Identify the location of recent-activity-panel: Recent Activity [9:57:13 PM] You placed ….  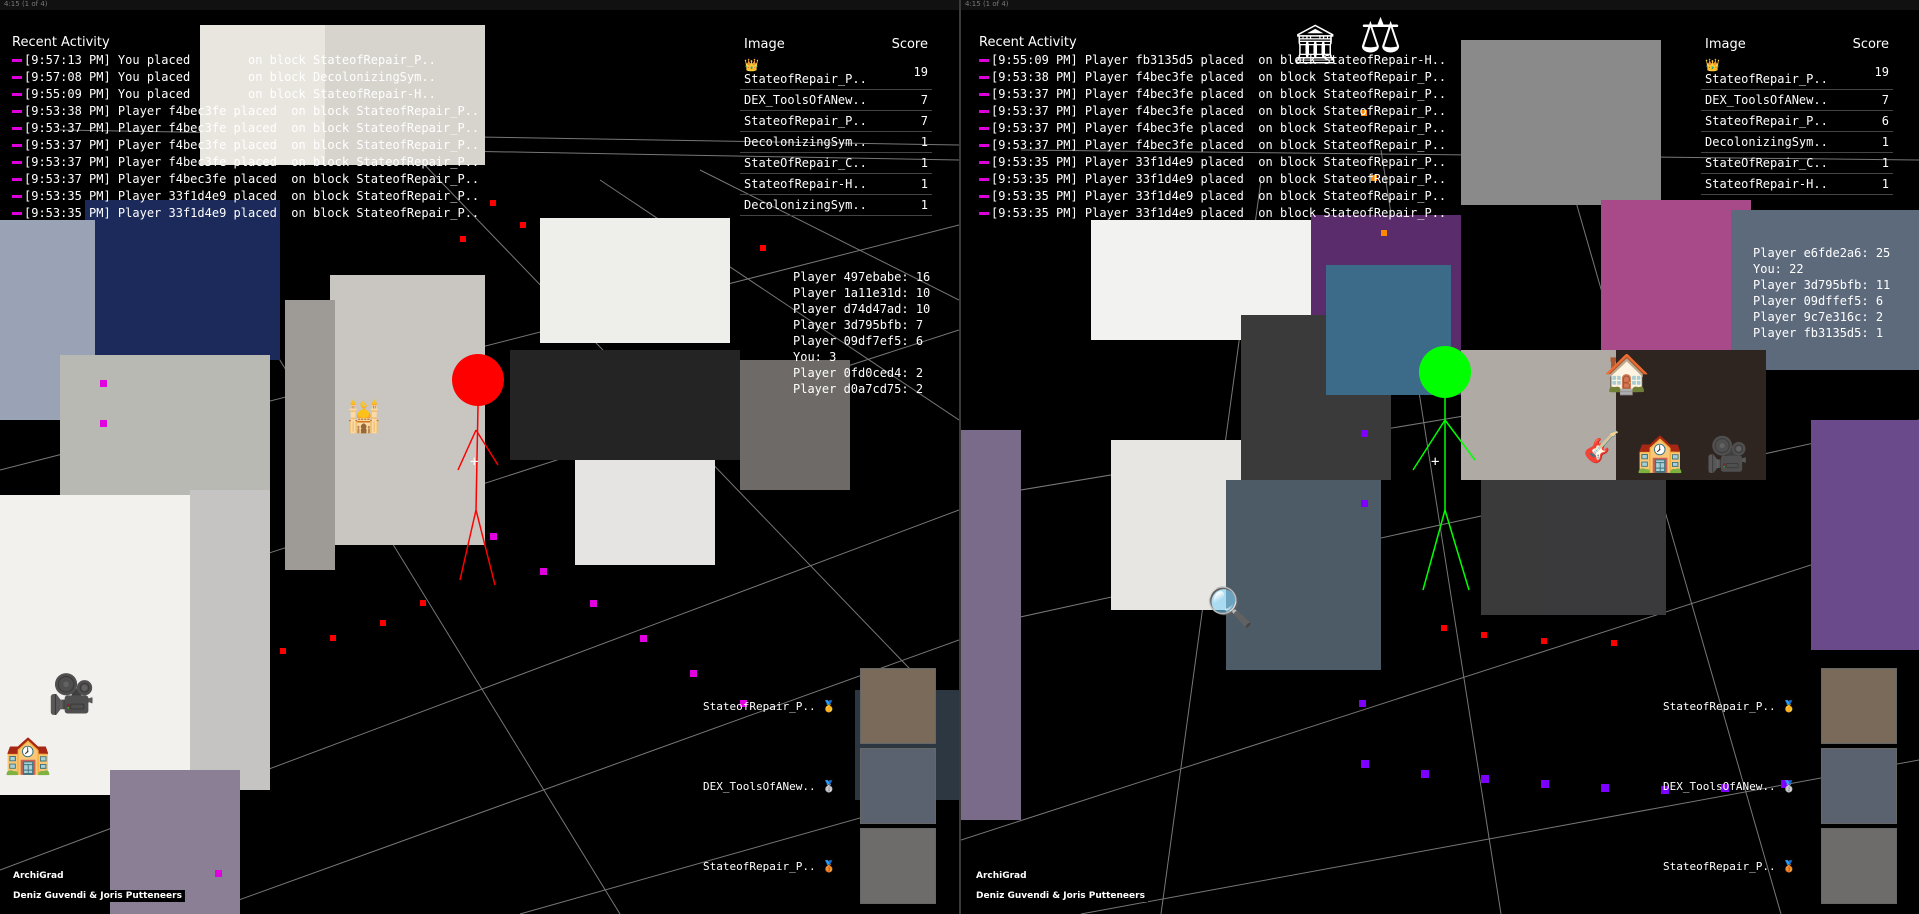
(245, 128).